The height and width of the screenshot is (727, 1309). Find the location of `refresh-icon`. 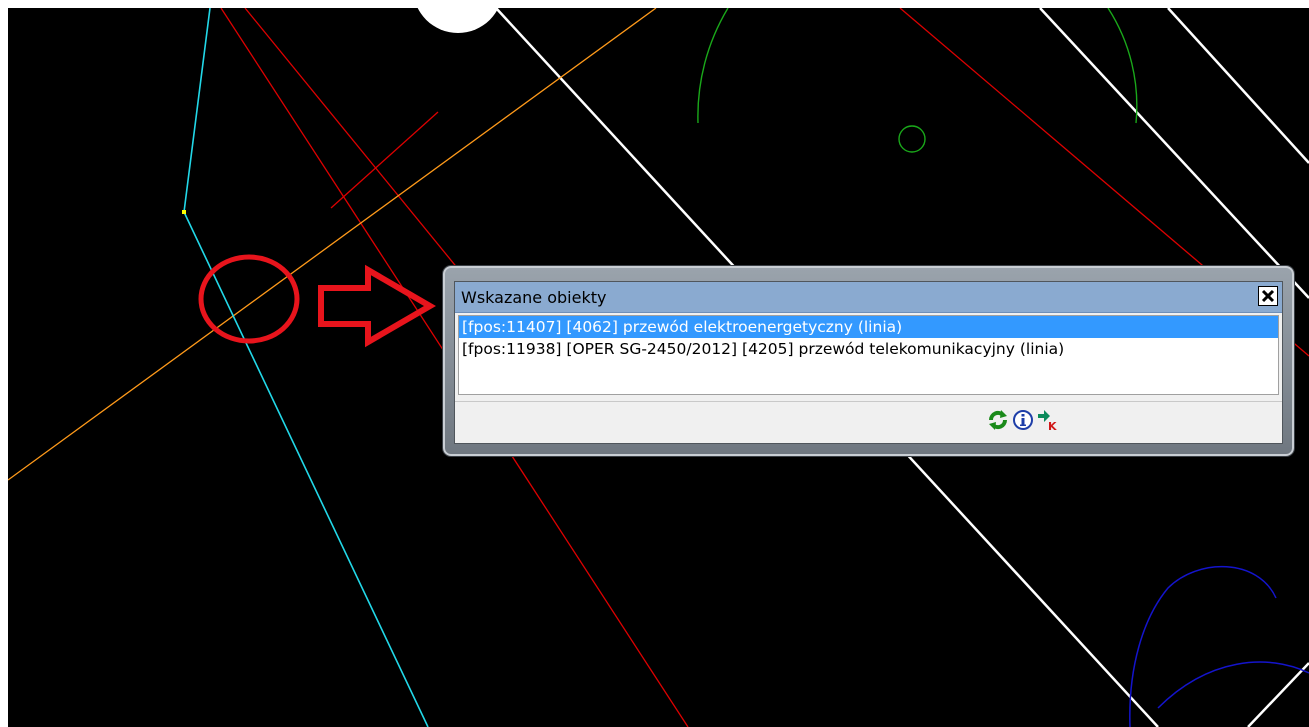

refresh-icon is located at coordinates (998, 420).